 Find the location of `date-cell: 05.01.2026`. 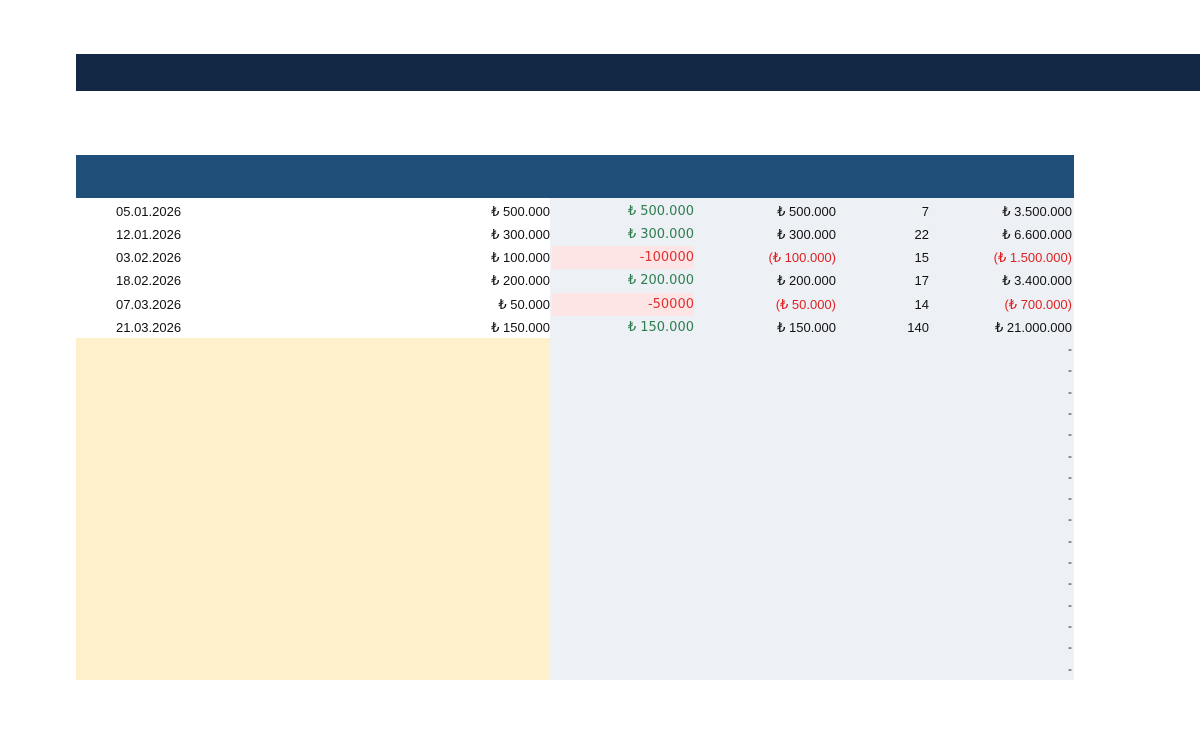

date-cell: 05.01.2026 is located at coordinates (148, 211).